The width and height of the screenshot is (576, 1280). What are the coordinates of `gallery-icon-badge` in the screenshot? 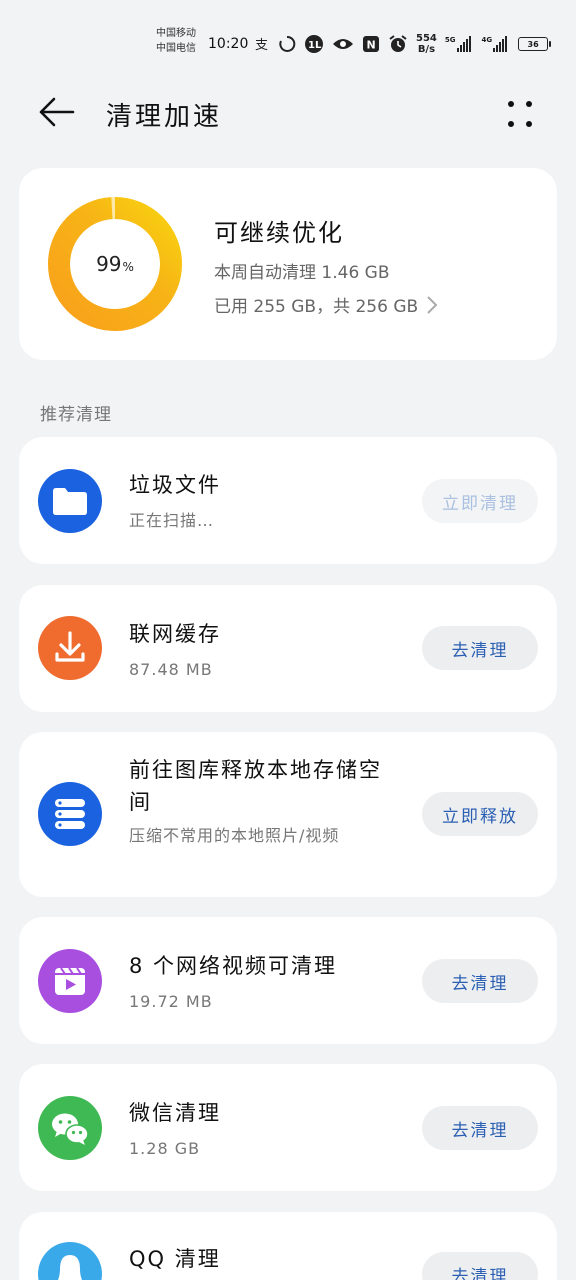 It's located at (70, 814).